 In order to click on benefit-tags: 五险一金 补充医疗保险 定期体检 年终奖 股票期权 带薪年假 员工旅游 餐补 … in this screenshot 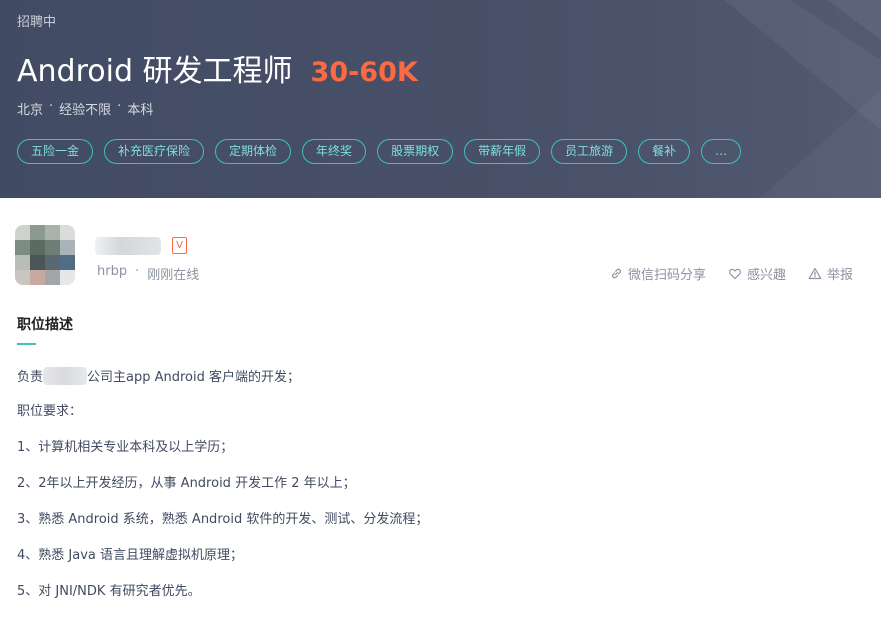, I will do `click(384, 151)`.